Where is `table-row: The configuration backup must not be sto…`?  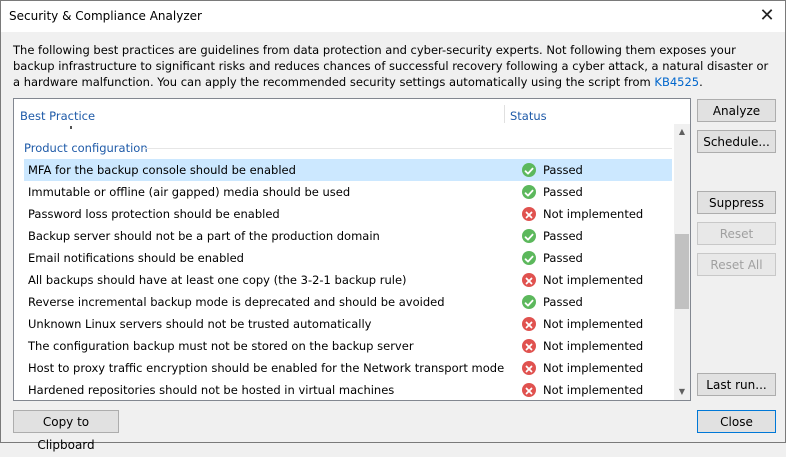 table-row: The configuration backup must not be sto… is located at coordinates (348, 346).